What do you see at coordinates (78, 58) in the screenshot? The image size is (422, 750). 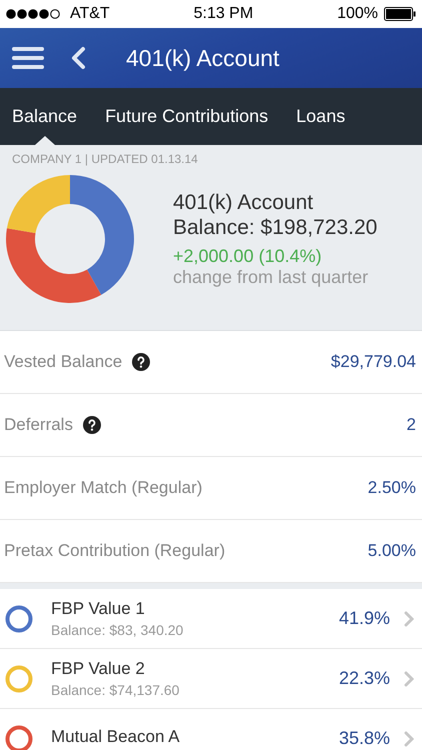 I see `back-button` at bounding box center [78, 58].